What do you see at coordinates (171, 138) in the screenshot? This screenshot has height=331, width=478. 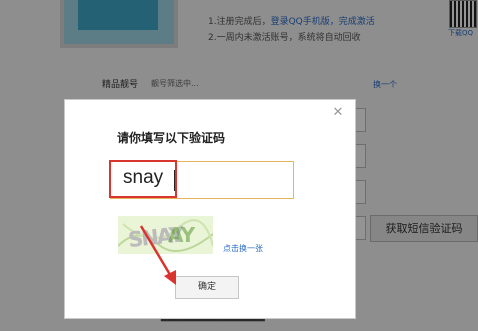 I see `dialog-title: 请你填写以下验证码` at bounding box center [171, 138].